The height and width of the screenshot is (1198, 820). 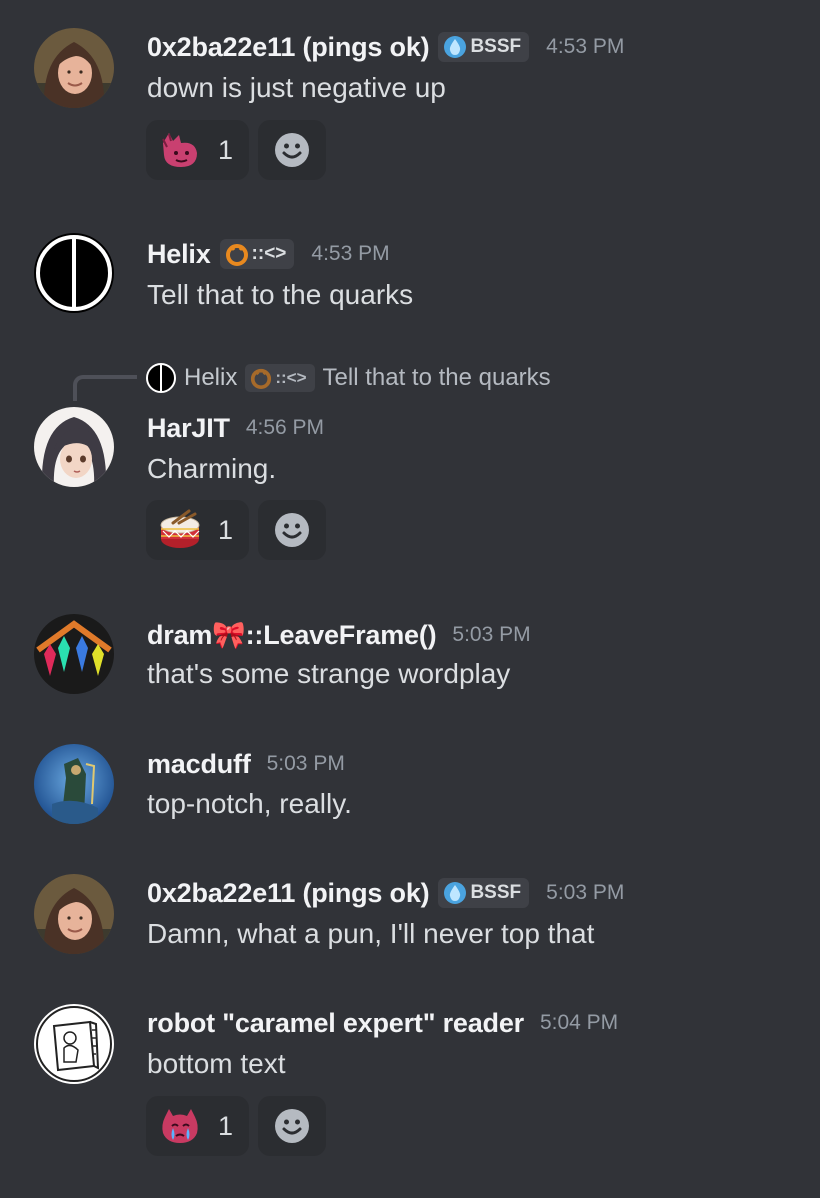 What do you see at coordinates (371, 933) in the screenshot?
I see `message-content: Damn, what a pun, I'll never top that` at bounding box center [371, 933].